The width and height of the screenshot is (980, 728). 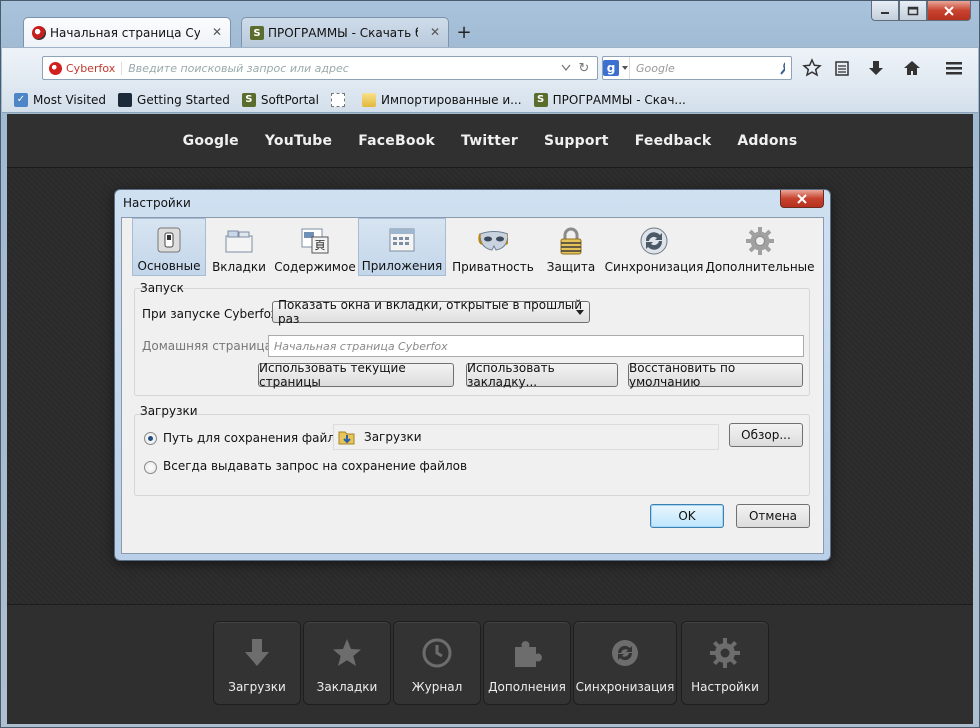 What do you see at coordinates (368, 99) in the screenshot?
I see `folder-icon` at bounding box center [368, 99].